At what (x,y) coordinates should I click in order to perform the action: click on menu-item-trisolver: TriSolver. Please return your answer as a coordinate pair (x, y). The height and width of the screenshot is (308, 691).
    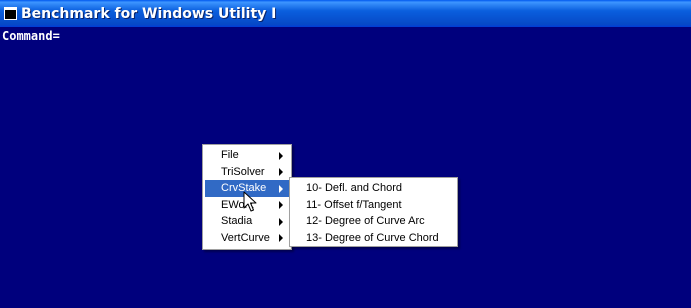
    Looking at the image, I should click on (247, 172).